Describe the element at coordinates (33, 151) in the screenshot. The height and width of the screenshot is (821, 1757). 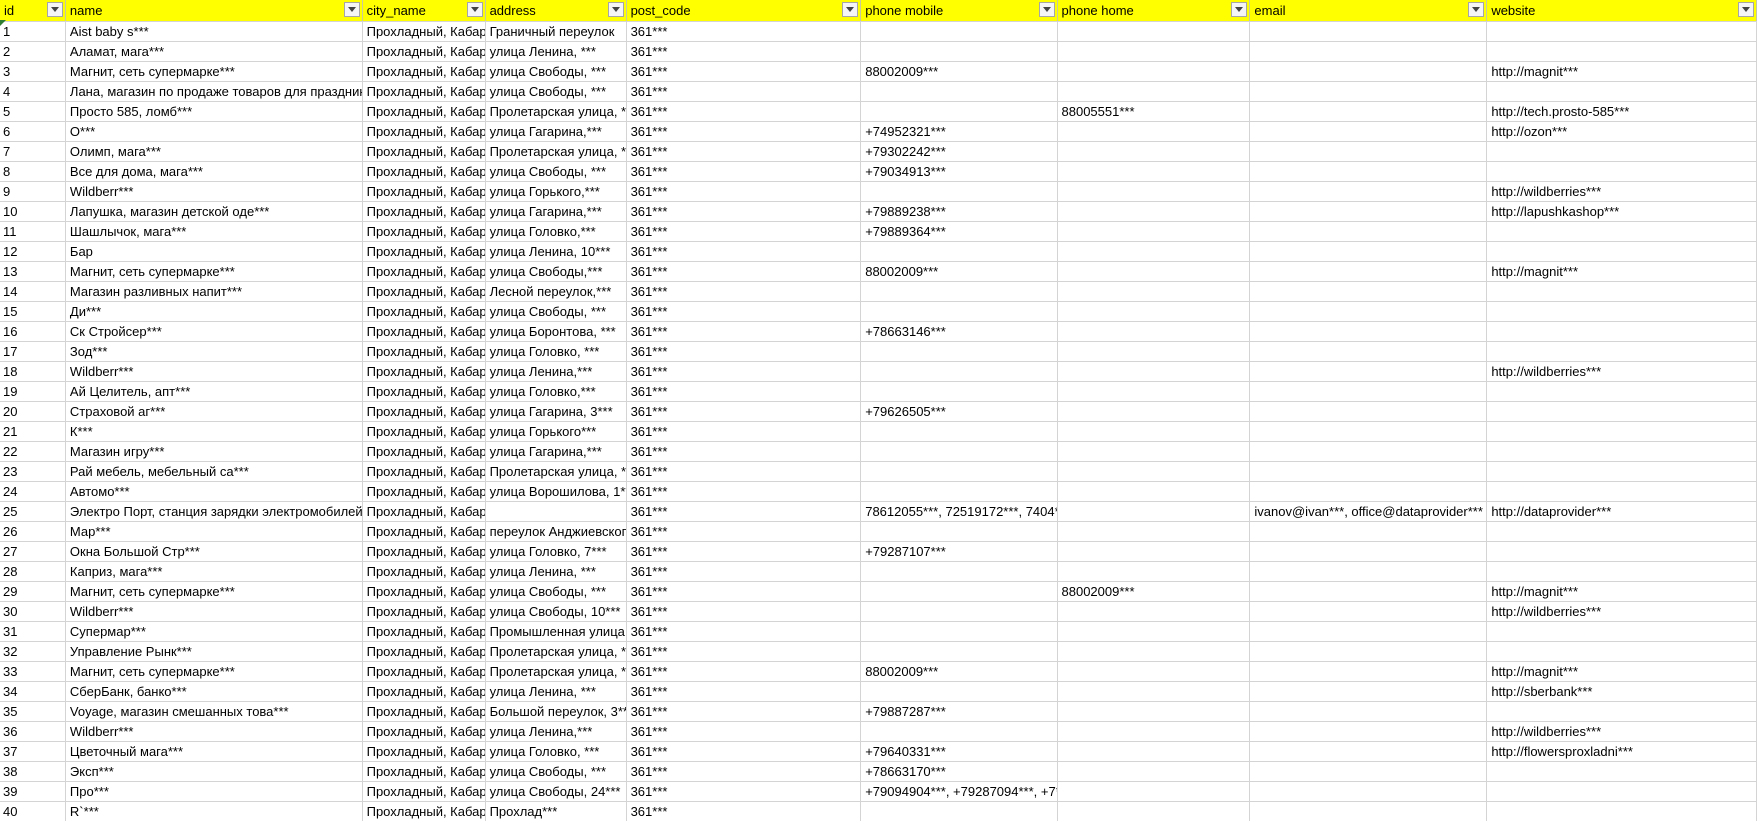
I see `cell-id: 7` at that location.